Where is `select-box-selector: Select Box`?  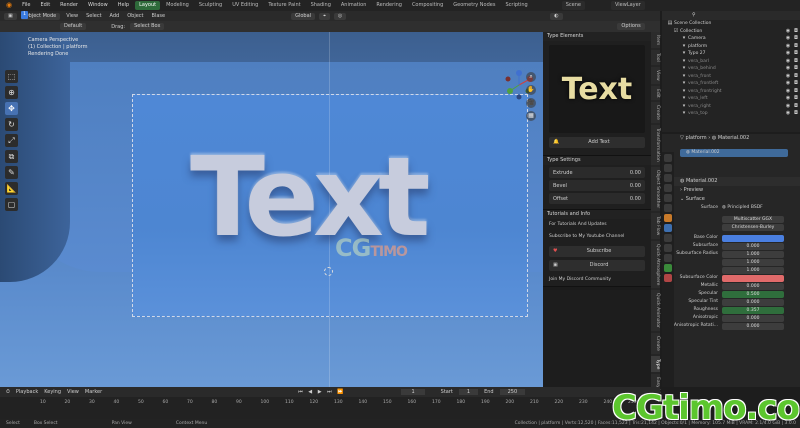 select-box-selector: Select Box is located at coordinates (147, 26).